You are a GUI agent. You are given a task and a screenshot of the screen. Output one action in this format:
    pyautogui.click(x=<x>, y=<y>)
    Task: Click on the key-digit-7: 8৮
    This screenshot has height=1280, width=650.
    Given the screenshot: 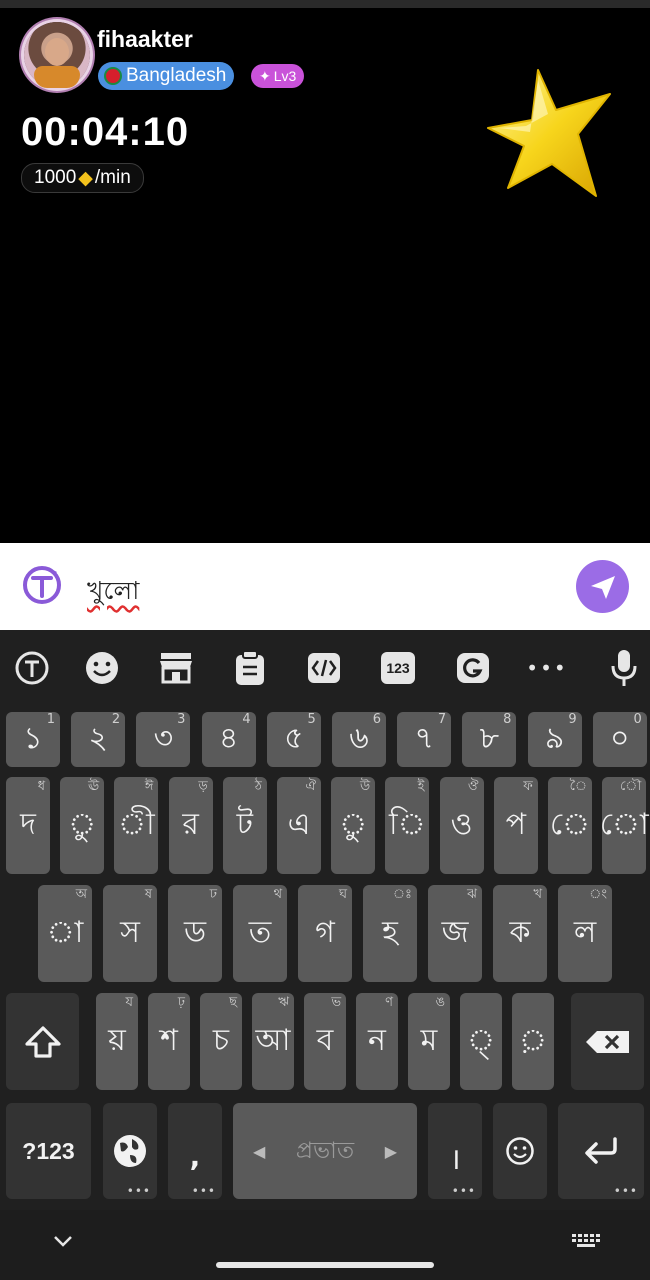 What is the action you would take?
    pyautogui.click(x=489, y=739)
    